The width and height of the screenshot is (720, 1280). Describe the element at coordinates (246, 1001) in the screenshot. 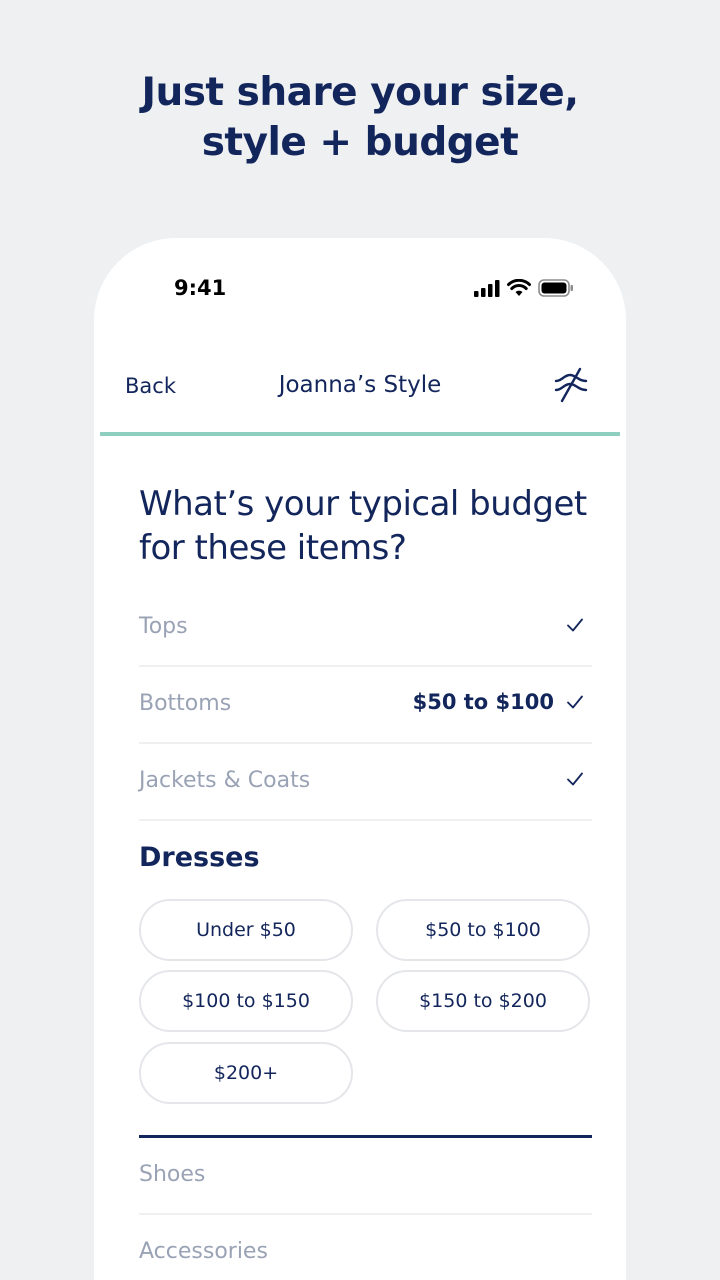

I see `budget-option-100-to-150: $100 to $150` at that location.